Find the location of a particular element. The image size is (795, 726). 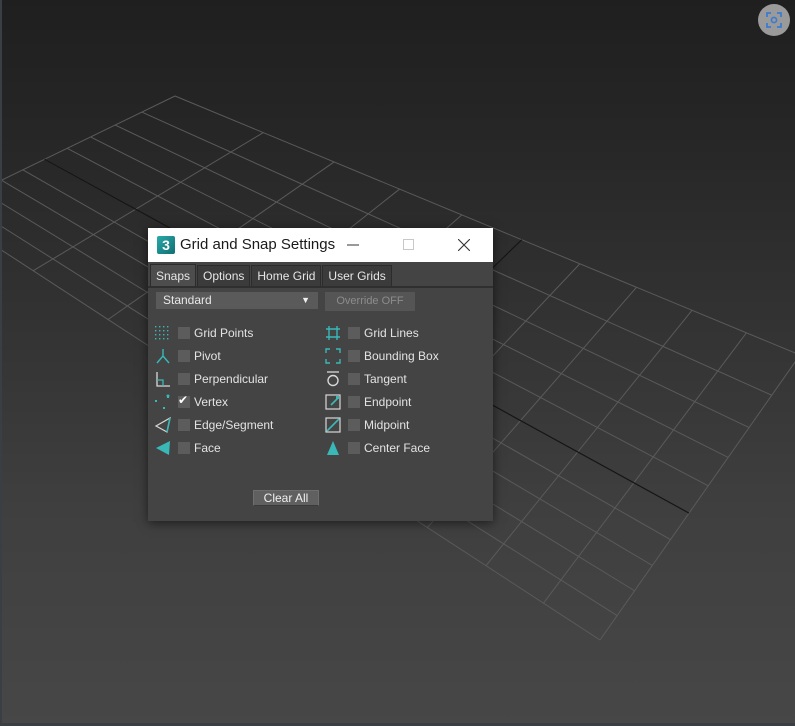

viewport-focus-icon is located at coordinates (774, 20).